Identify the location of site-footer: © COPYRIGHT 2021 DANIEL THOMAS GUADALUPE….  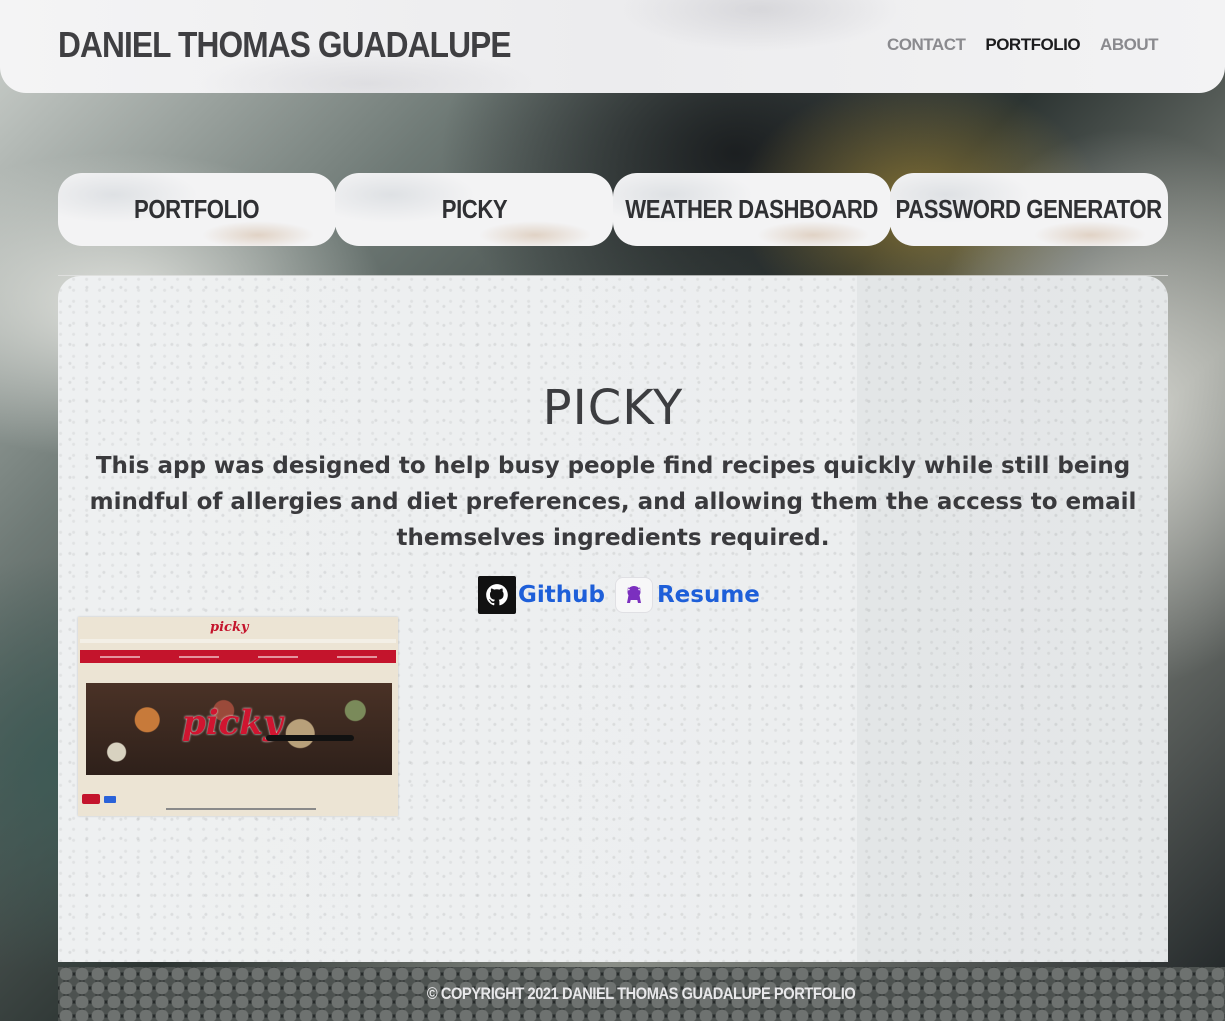
(641, 994).